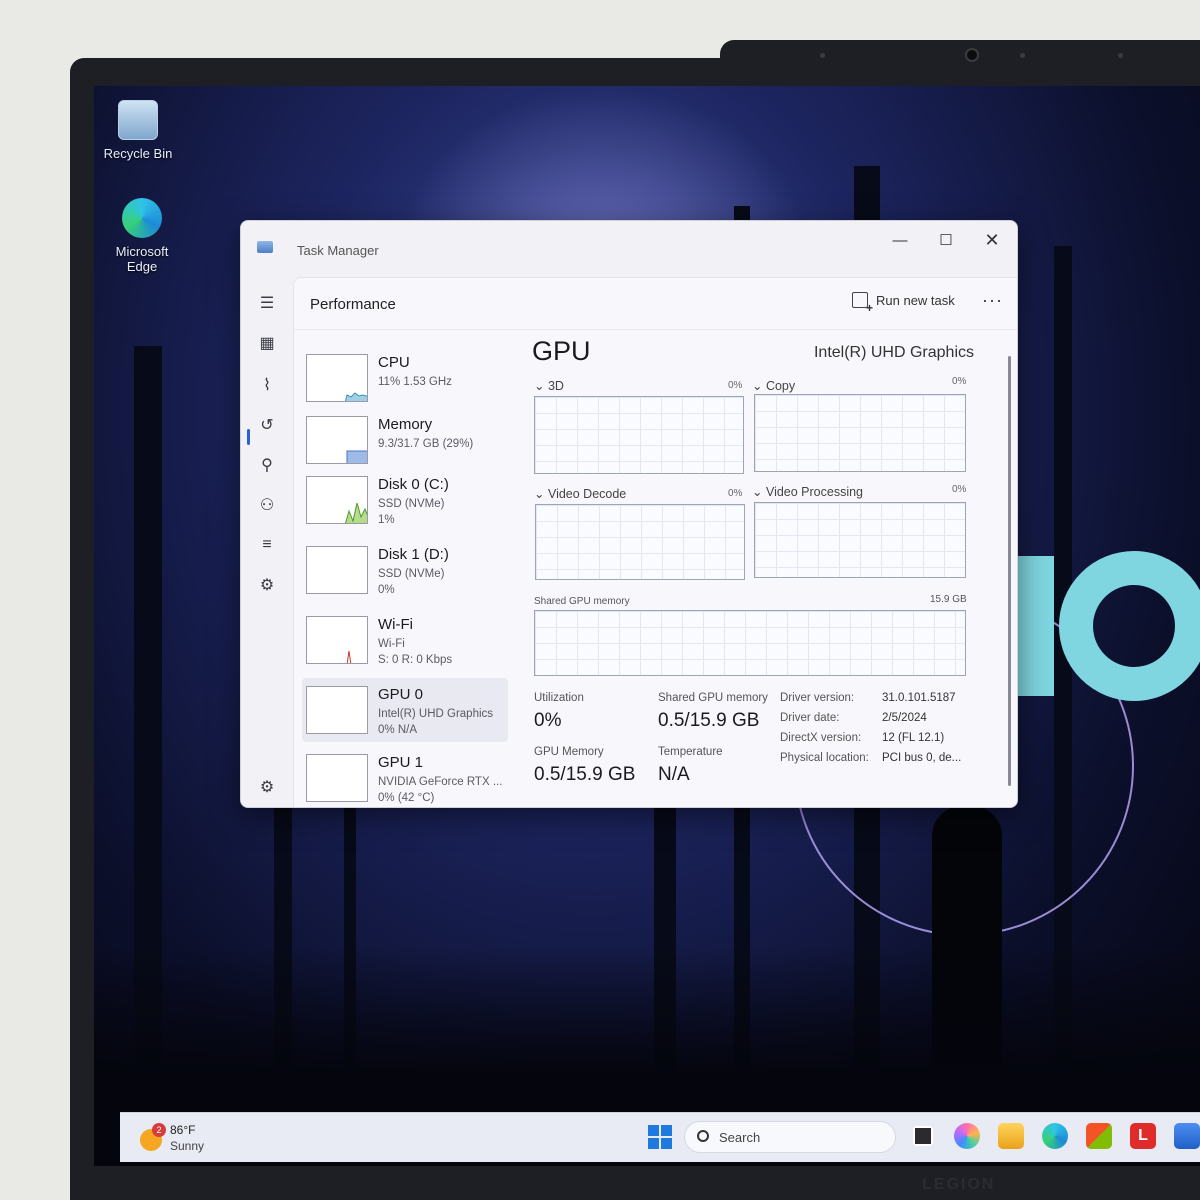 The width and height of the screenshot is (1200, 1200). I want to click on navigation-rail: ☰ ▦ ⌇ ↺ ⚲ ⚇ ≡ ⚙ ⚙, so click(267, 542).